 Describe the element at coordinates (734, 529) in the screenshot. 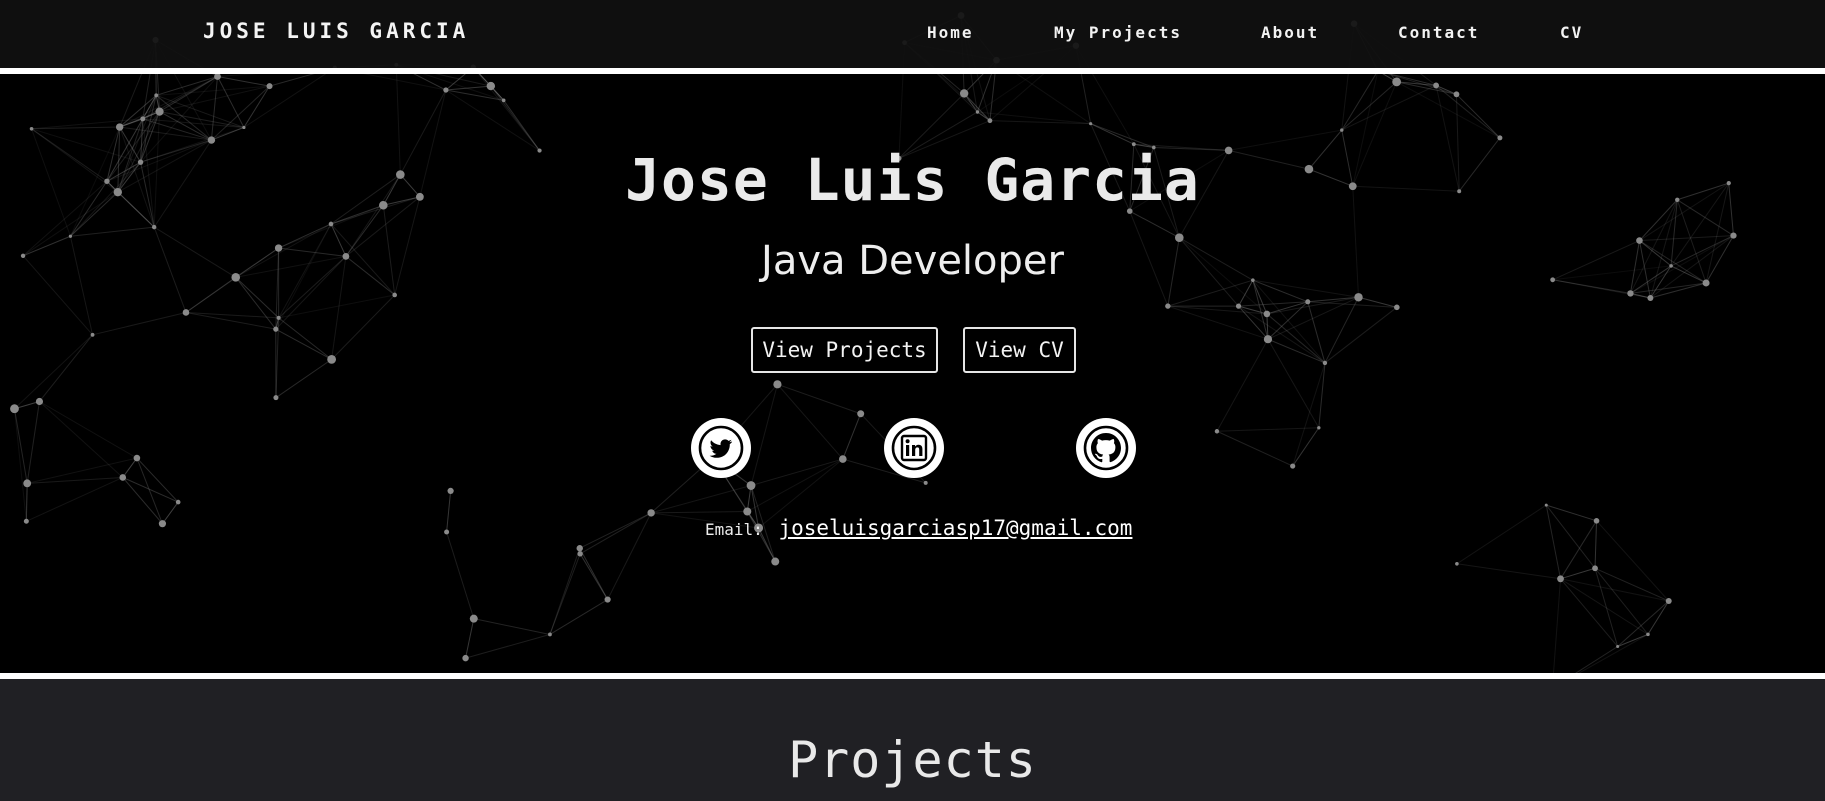

I see `email-label: Email:` at that location.